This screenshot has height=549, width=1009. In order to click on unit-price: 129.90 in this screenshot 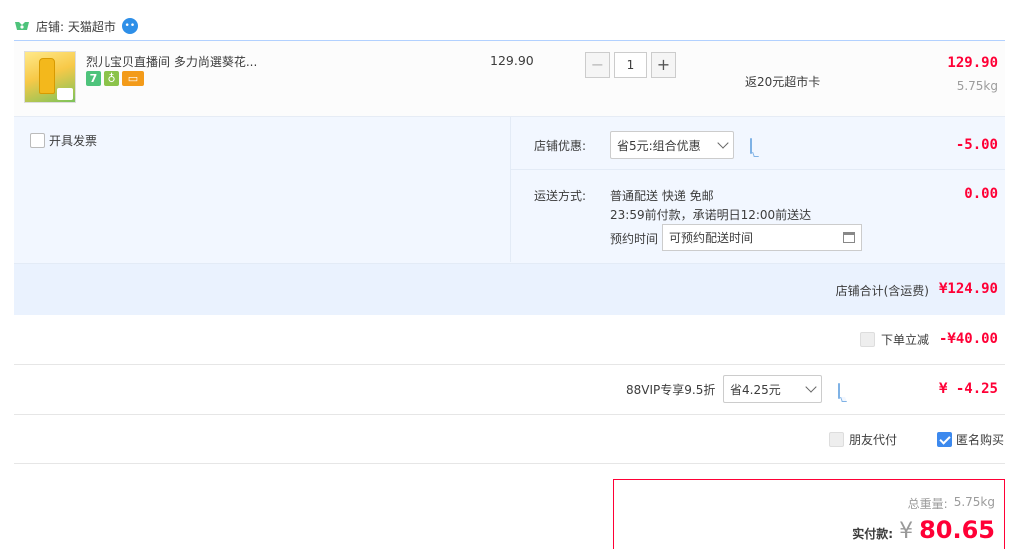, I will do `click(512, 60)`.